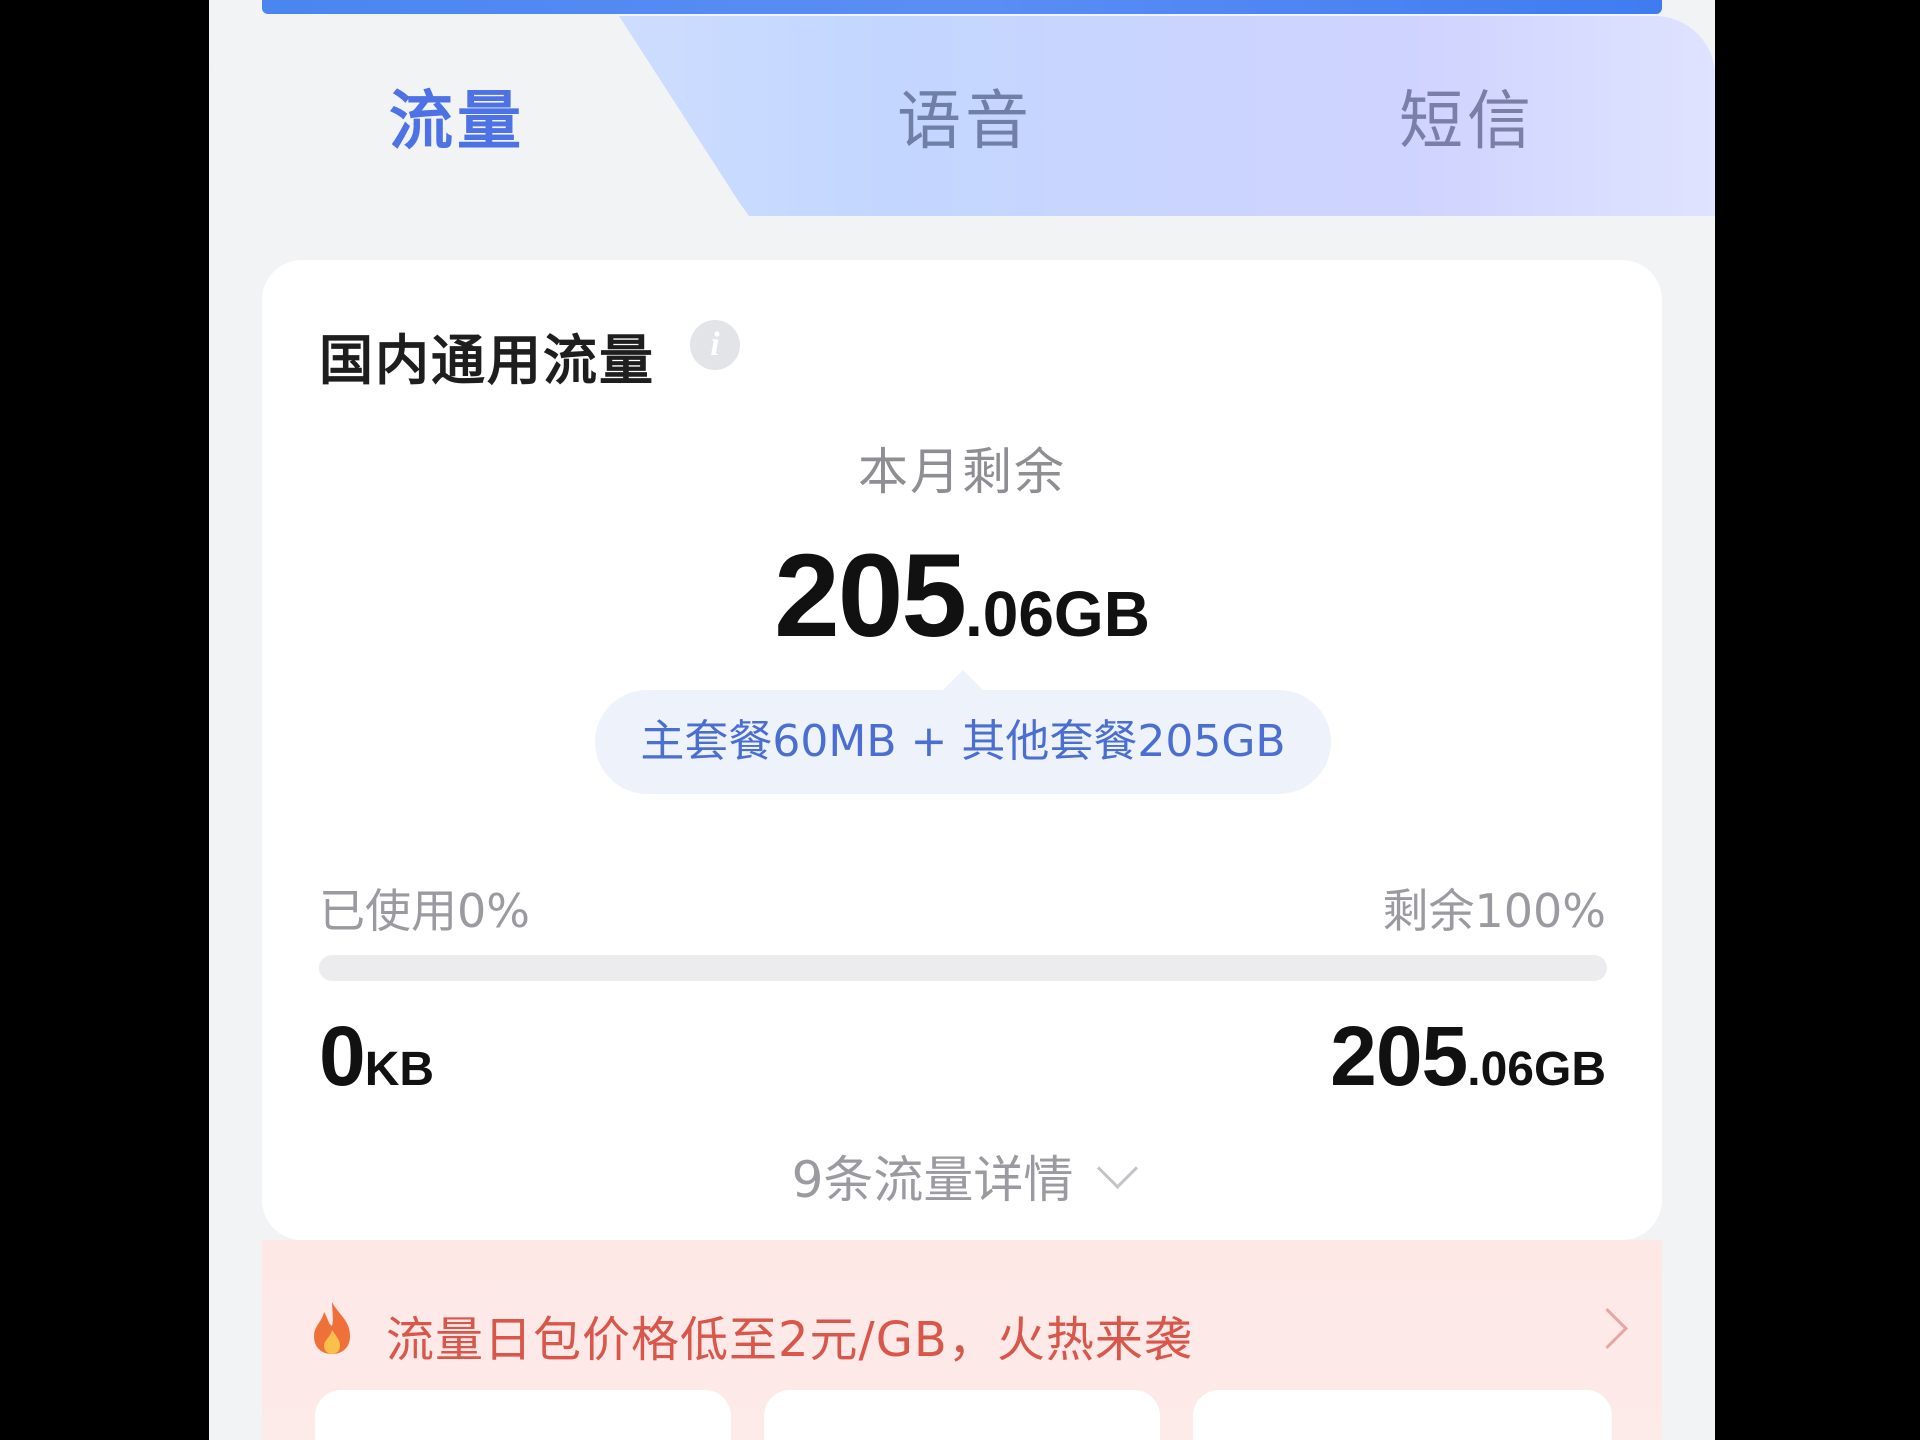  I want to click on remaining-value-decimal-unit: .06GB, so click(1057, 614).